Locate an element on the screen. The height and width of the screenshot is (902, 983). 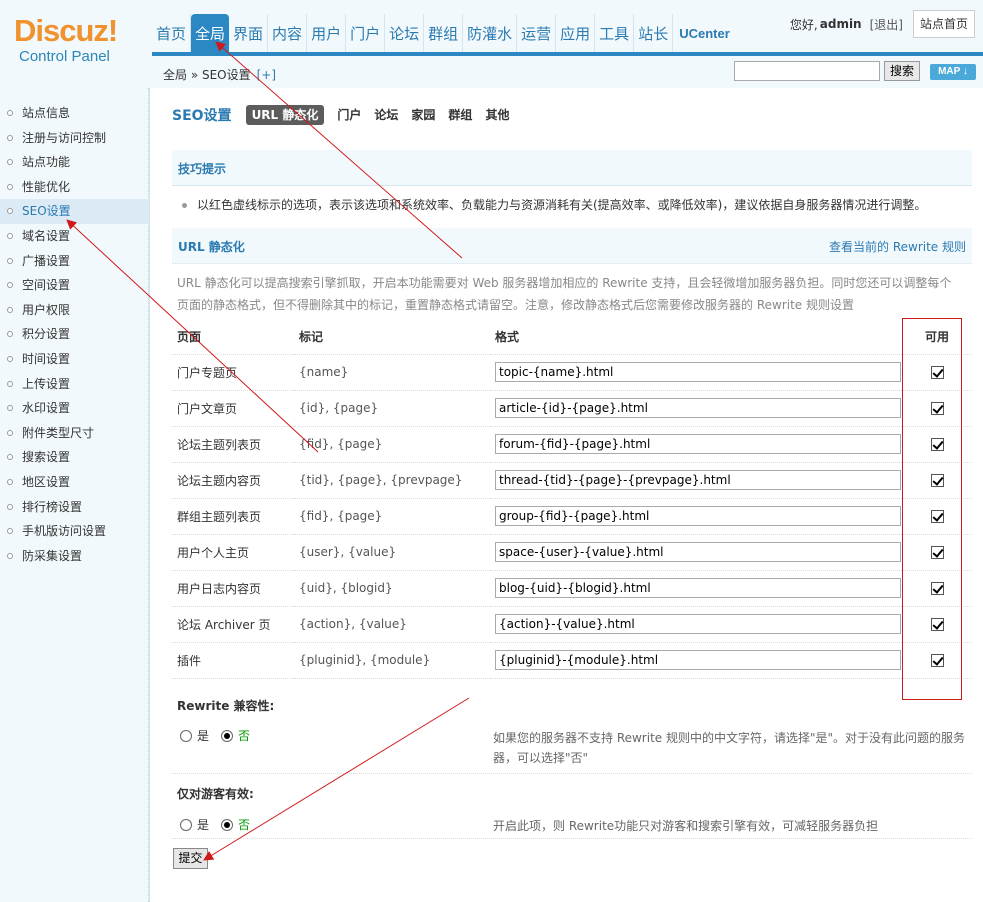
submit-button: 提交 is located at coordinates (190, 858).